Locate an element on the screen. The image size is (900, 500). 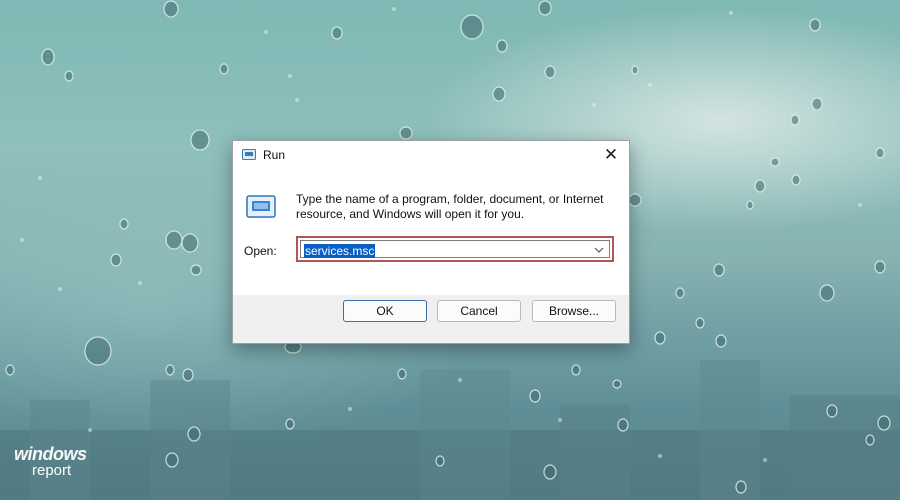
open-combobox: services.msc is located at coordinates (455, 249).